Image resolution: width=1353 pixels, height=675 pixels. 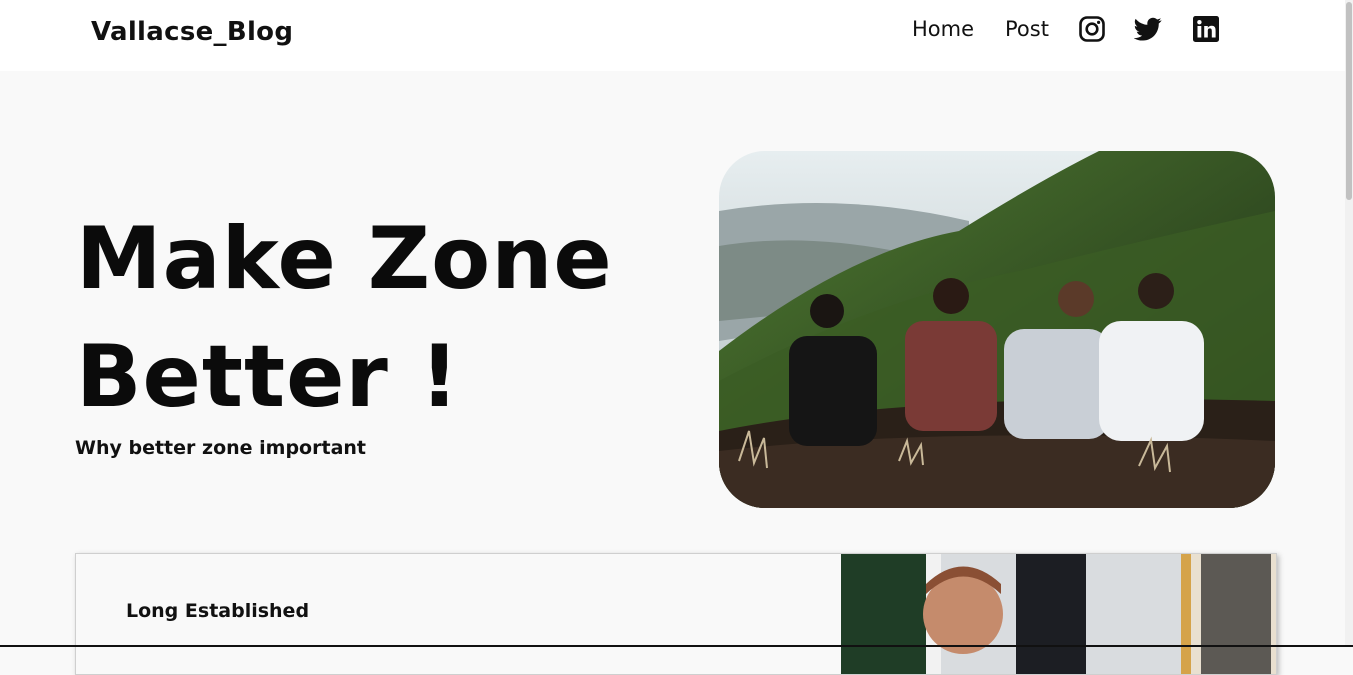 I want to click on twitter-icon, so click(x=1148, y=29).